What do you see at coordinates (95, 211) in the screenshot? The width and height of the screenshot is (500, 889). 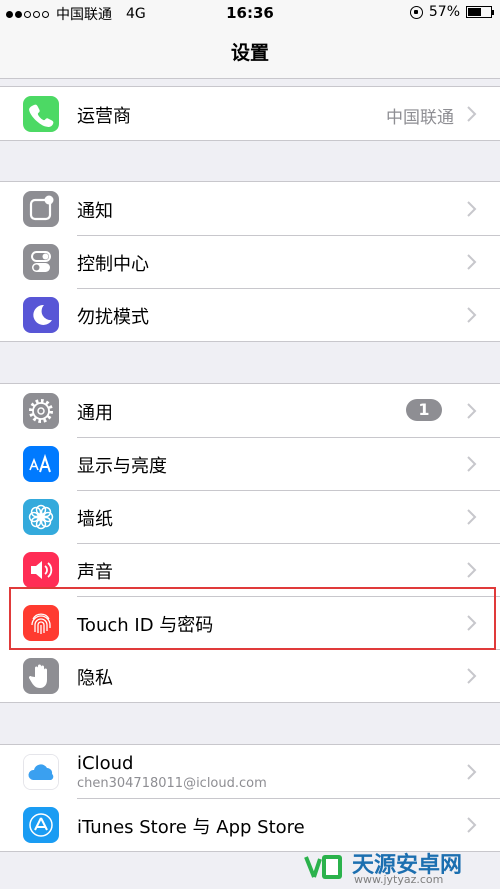 I see `row-label: 通知` at bounding box center [95, 211].